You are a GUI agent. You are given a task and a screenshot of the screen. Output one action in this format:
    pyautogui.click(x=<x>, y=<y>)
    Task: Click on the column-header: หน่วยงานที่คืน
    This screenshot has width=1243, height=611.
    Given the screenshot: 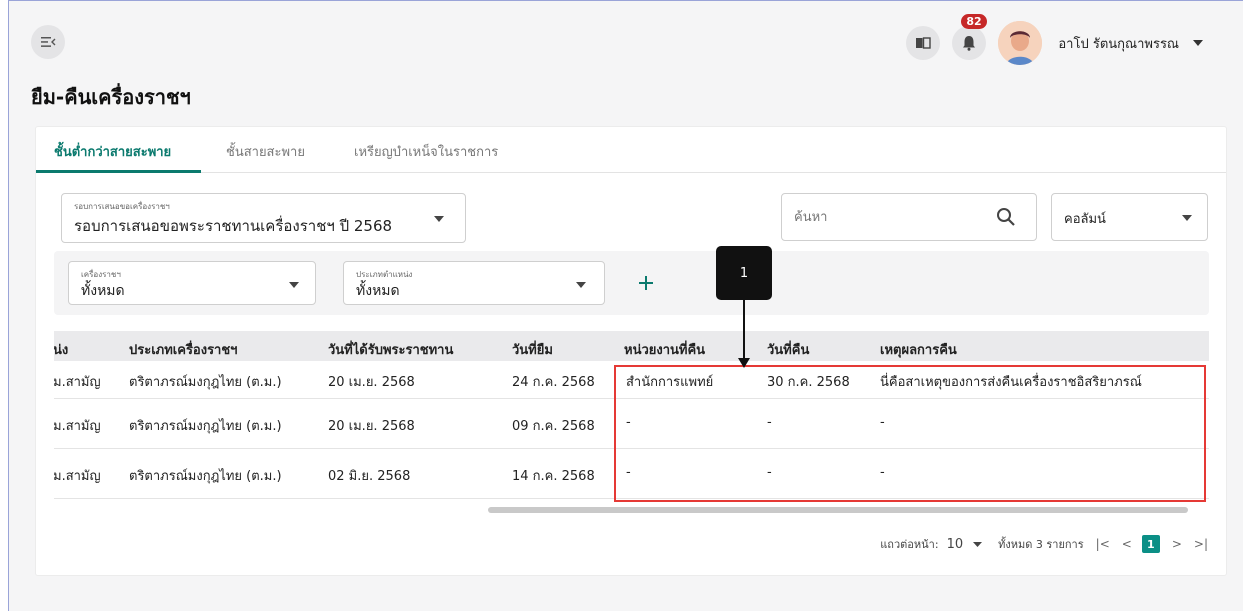 What is the action you would take?
    pyautogui.click(x=665, y=350)
    